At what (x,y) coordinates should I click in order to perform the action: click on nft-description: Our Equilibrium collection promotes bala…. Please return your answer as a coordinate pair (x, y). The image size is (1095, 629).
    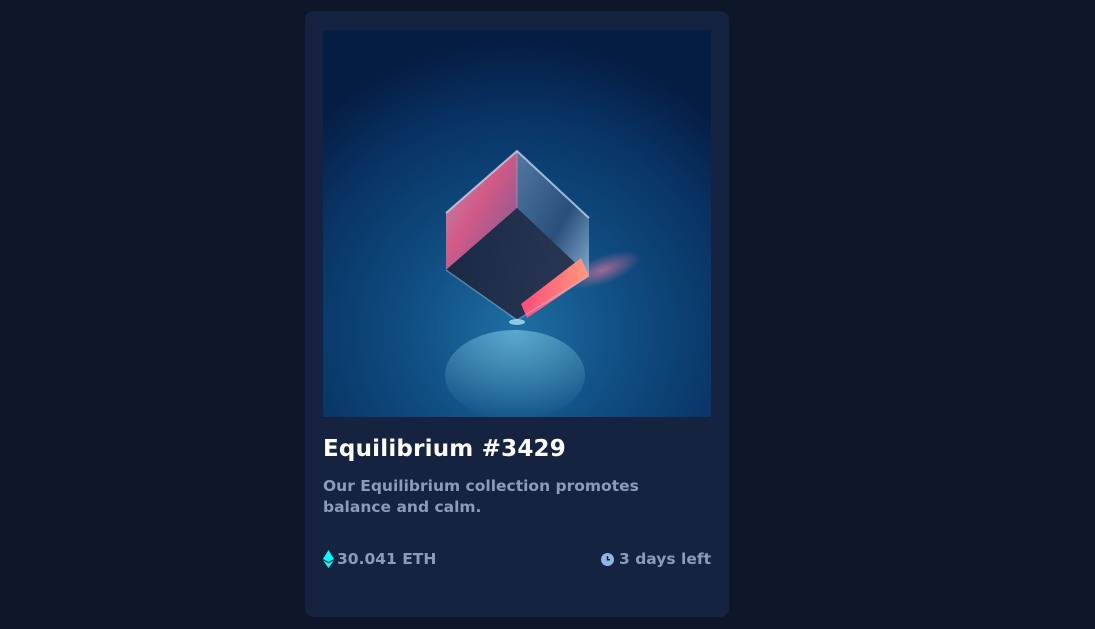
    Looking at the image, I should click on (481, 496).